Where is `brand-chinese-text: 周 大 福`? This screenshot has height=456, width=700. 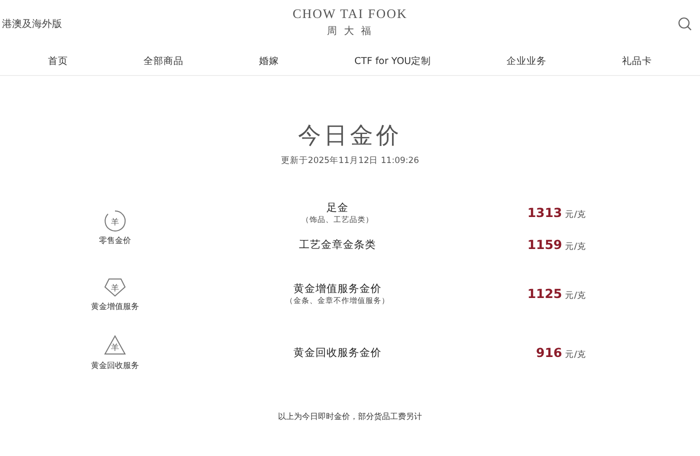 brand-chinese-text: 周 大 福 is located at coordinates (350, 31).